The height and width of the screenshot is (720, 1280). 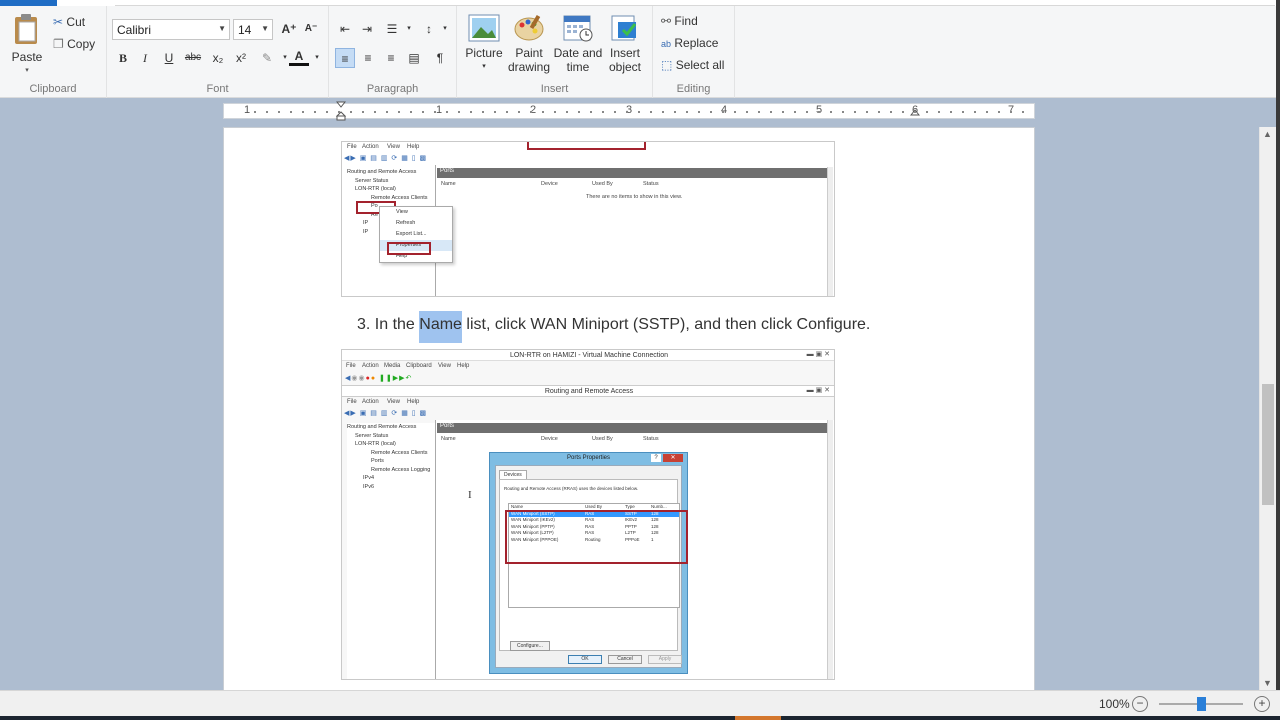 I want to click on tree-item: Server Status, so click(x=372, y=435).